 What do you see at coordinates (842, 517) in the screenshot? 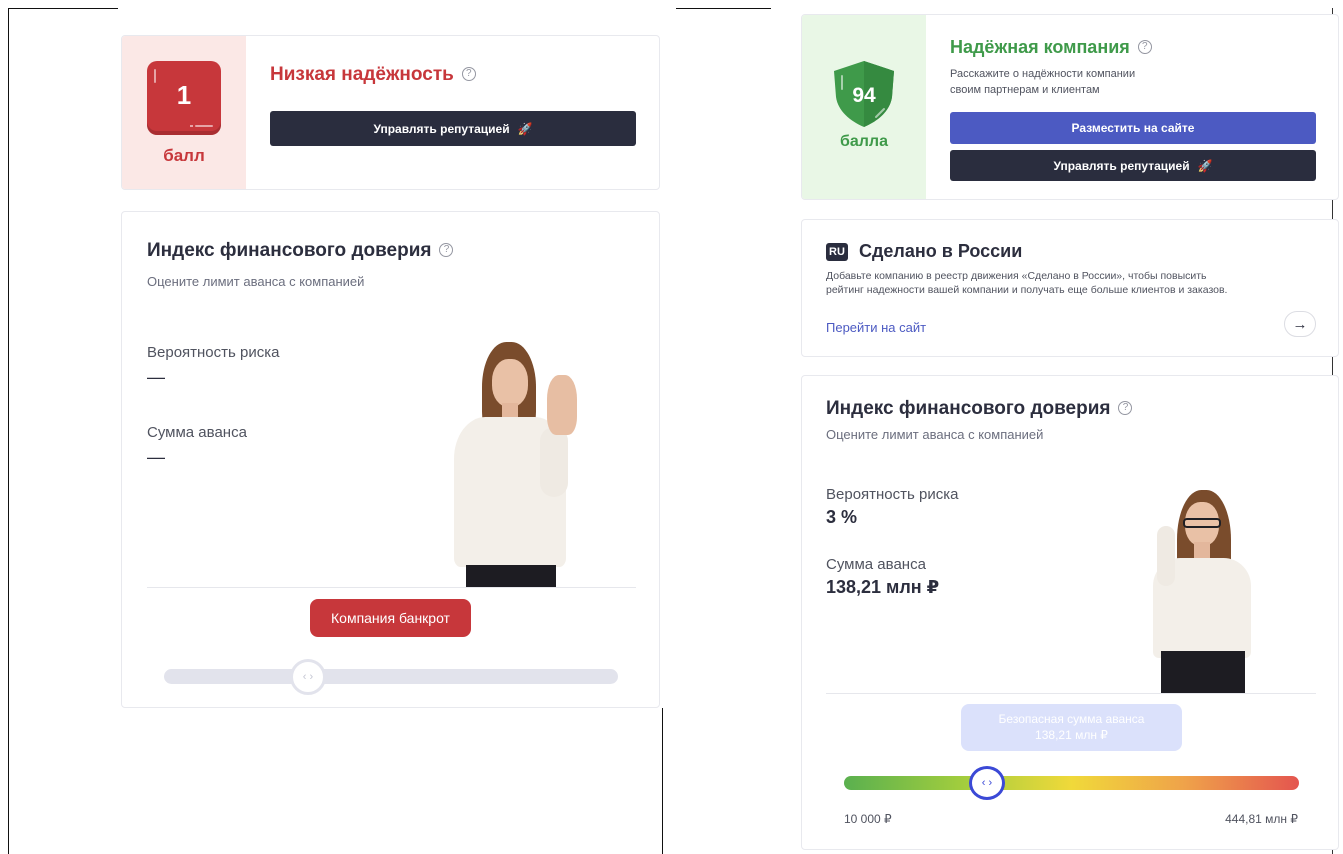
I see `risk-value: 3 %` at bounding box center [842, 517].